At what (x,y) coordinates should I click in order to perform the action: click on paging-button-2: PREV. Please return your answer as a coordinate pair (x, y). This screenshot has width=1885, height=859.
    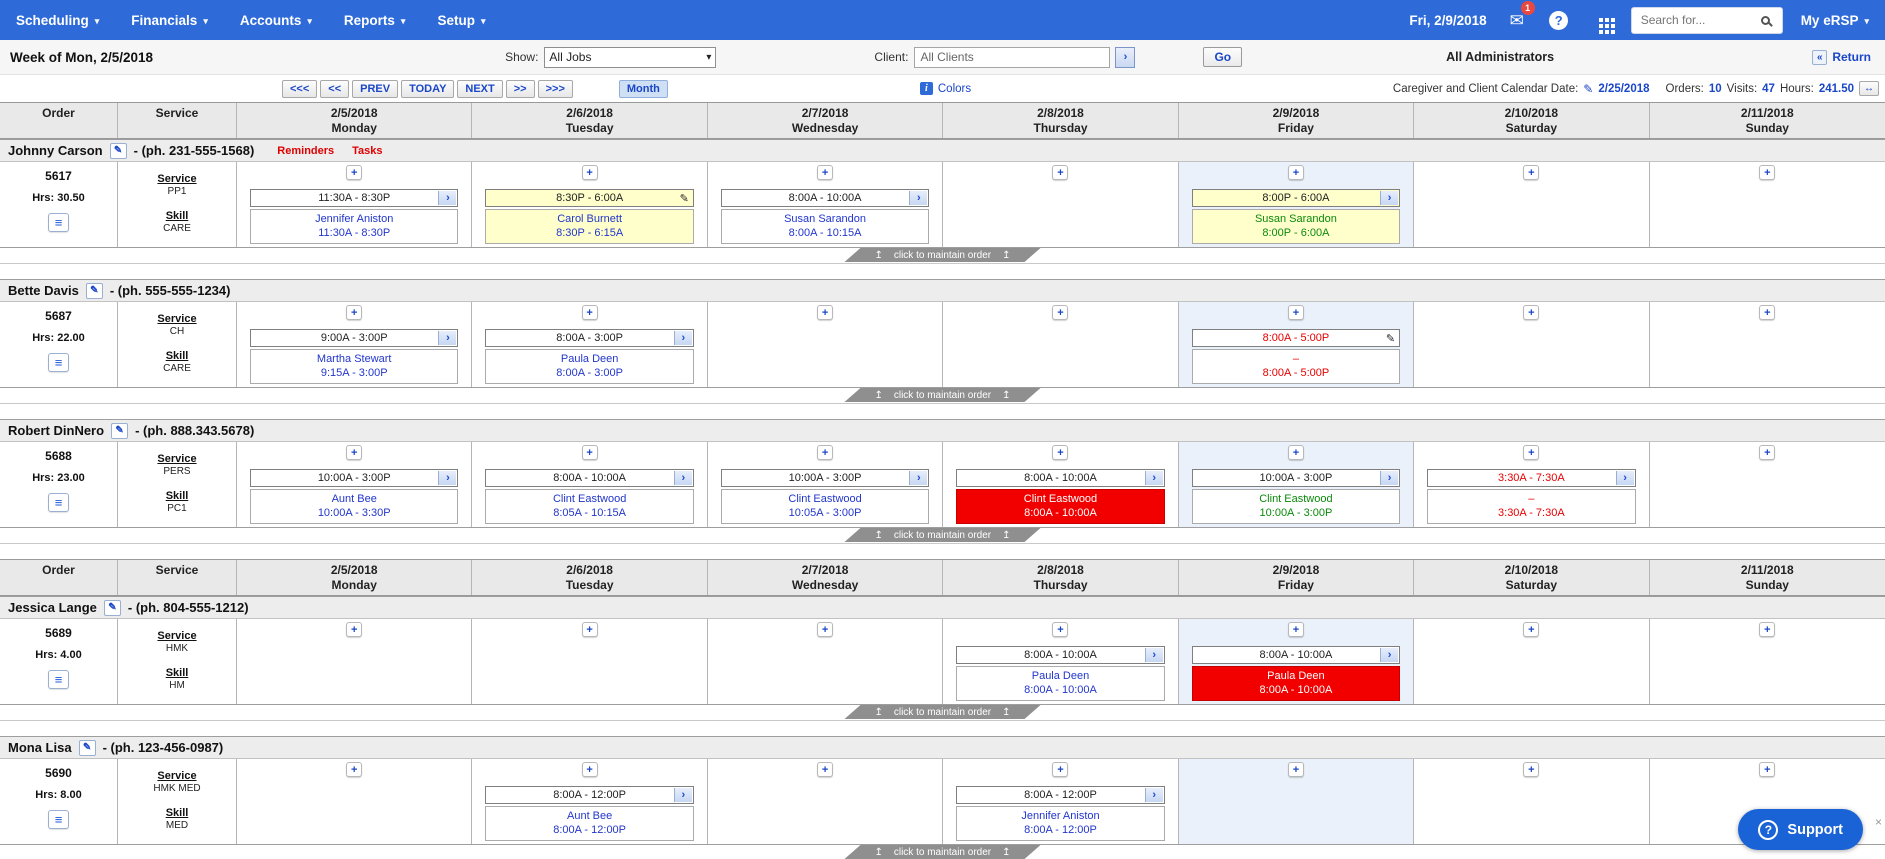
    Looking at the image, I should click on (375, 88).